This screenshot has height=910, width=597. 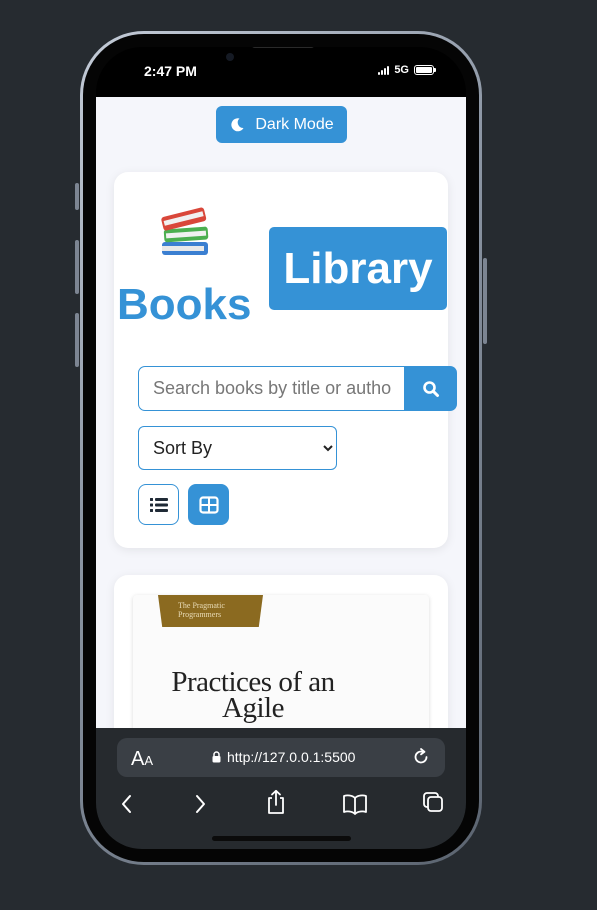 I want to click on notch, so click(x=282, y=62).